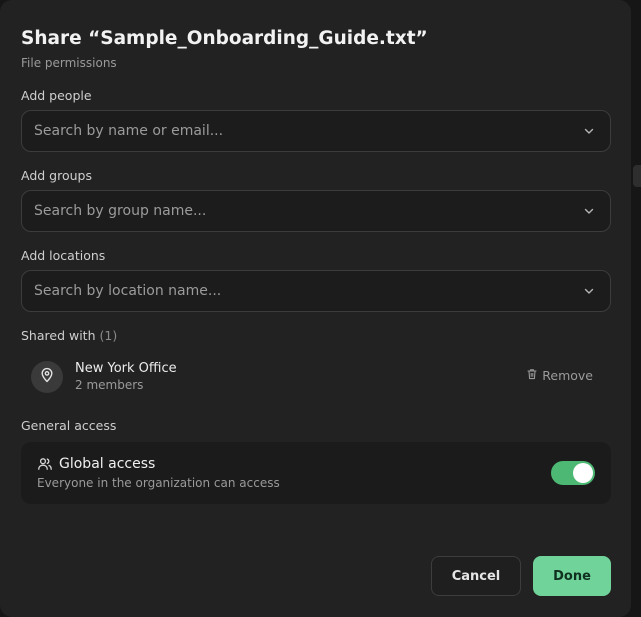 This screenshot has width=641, height=617. What do you see at coordinates (56, 175) in the screenshot?
I see `add-groups-label: Add groups` at bounding box center [56, 175].